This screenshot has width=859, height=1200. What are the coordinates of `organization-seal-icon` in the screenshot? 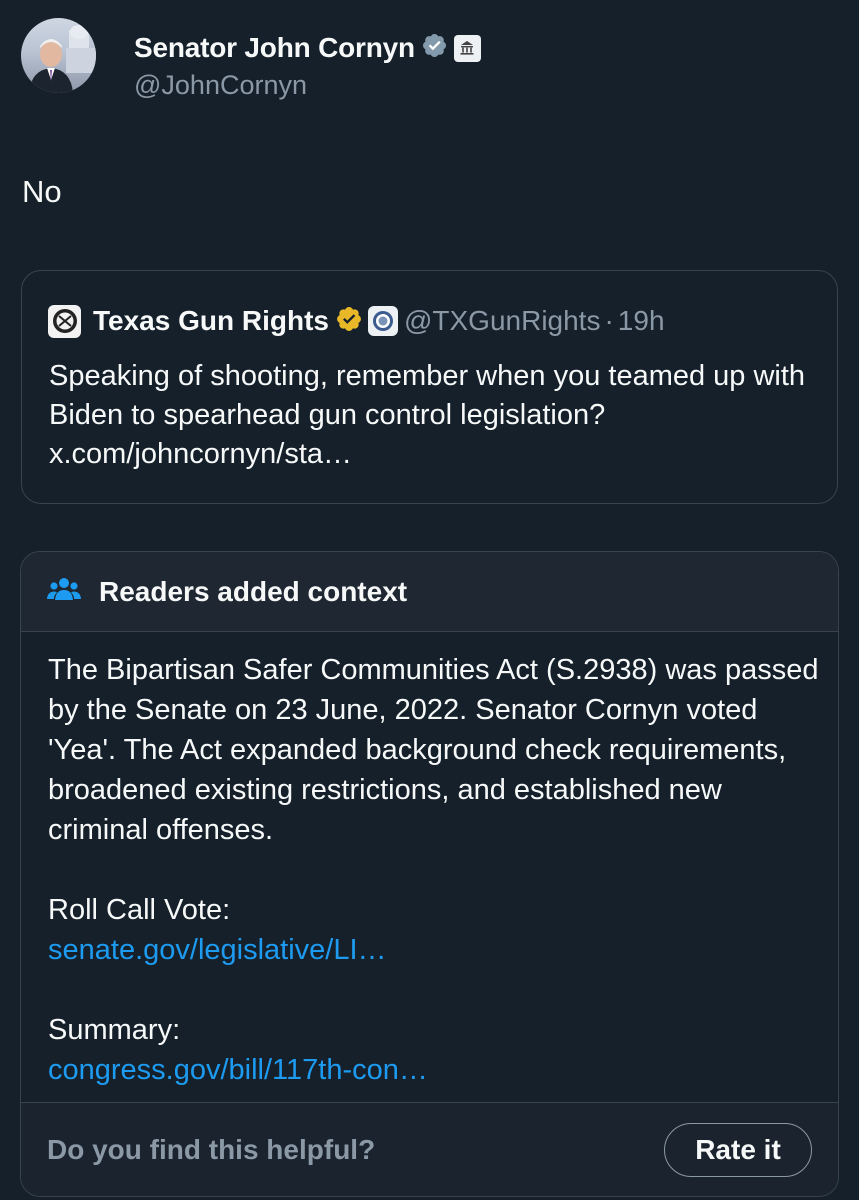 It's located at (382, 321).